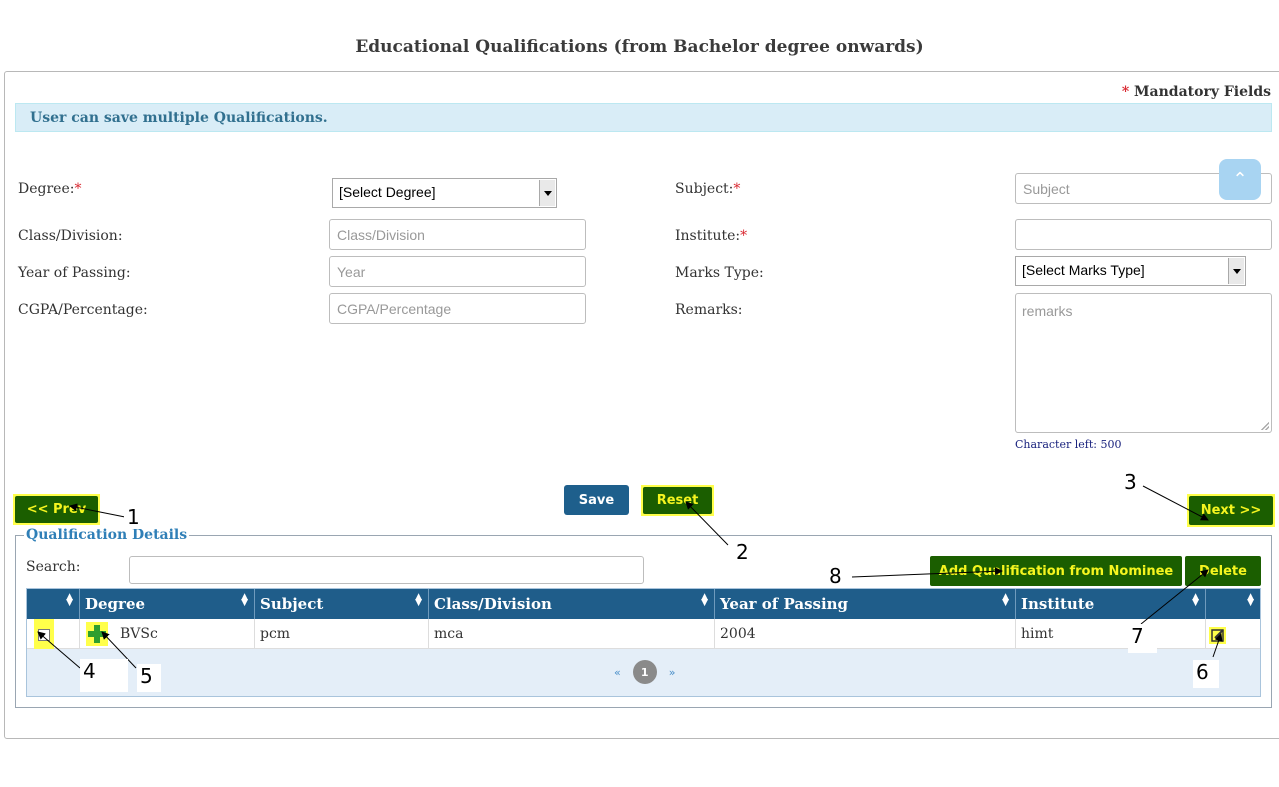  Describe the element at coordinates (133, 517) in the screenshot. I see `annotation-number-1: 1` at that location.